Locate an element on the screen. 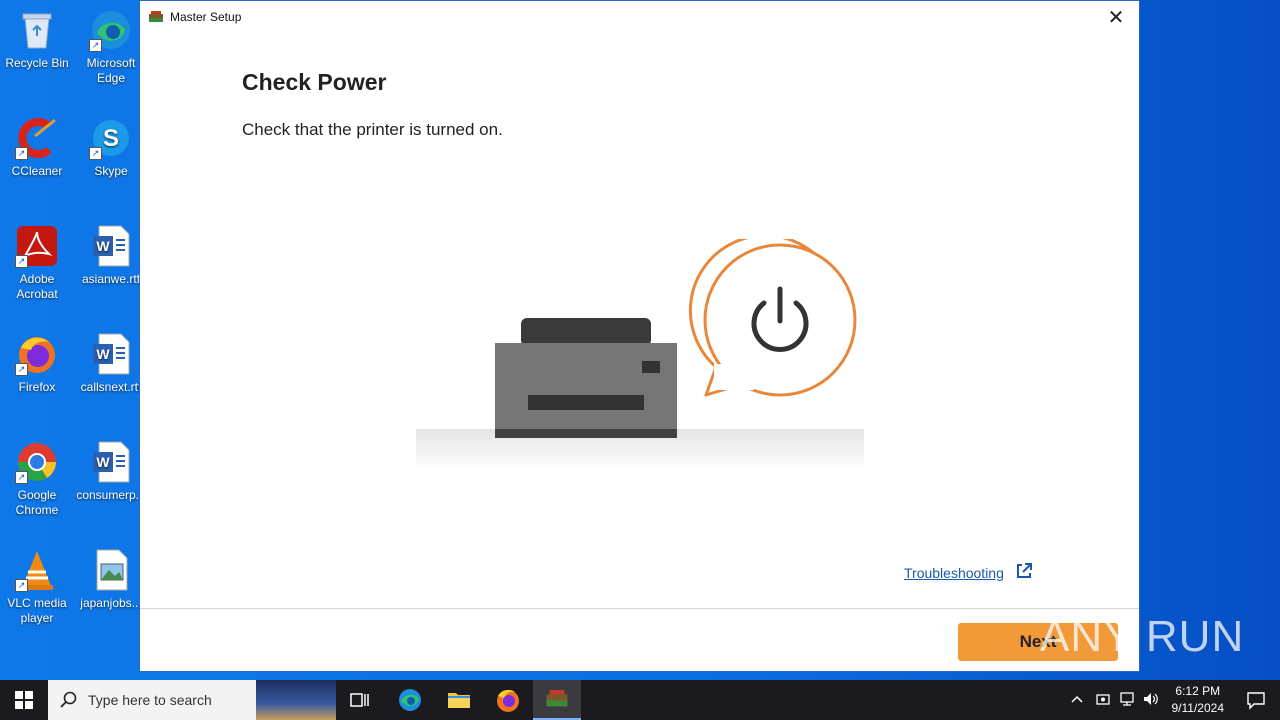 This screenshot has width=1280, height=720. desktop-icon-firefox: ↗ Firefox is located at coordinates (37, 363).